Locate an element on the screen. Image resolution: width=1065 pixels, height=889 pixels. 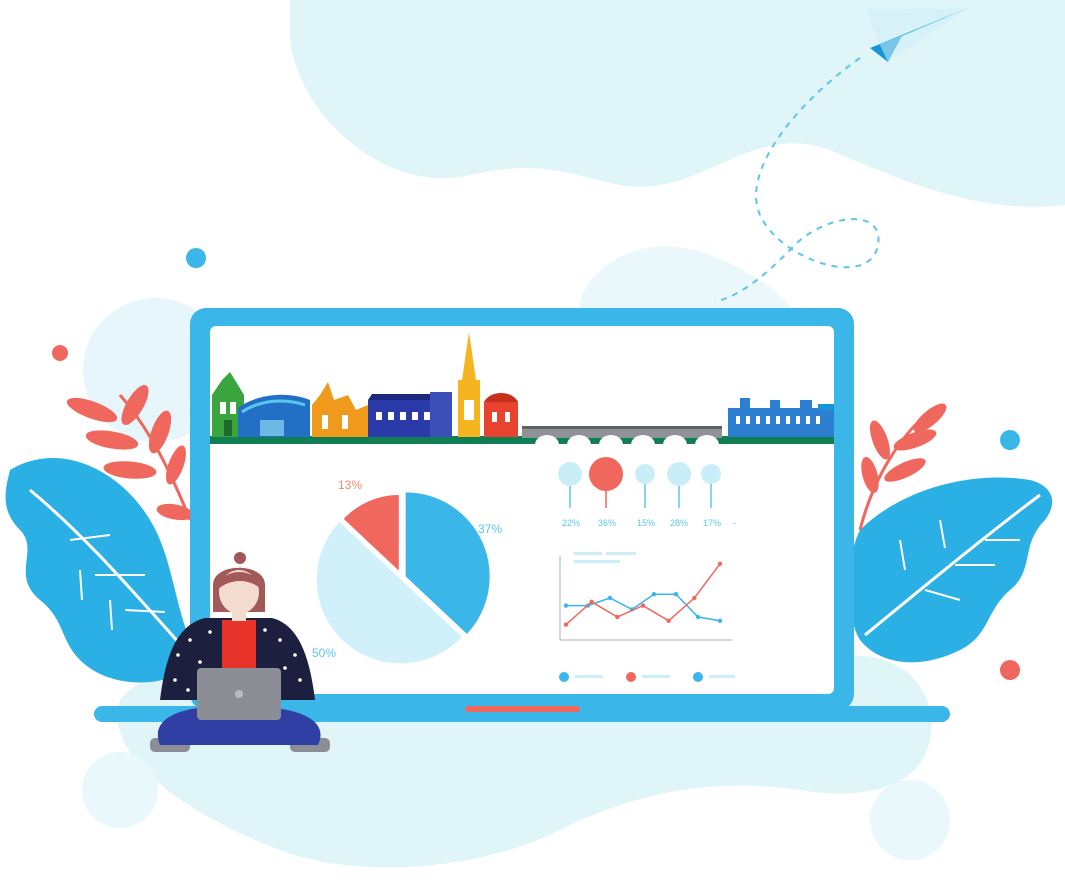
bottom-right-bubble is located at coordinates (910, 820).